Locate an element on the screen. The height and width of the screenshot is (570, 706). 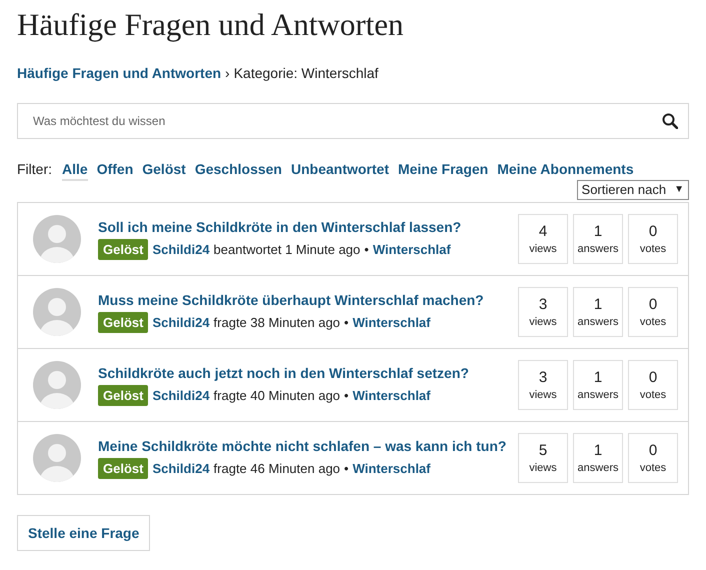
question-title: Schildkröte auch jetzt noch in den Winterschlaf setzen? is located at coordinates (308, 372).